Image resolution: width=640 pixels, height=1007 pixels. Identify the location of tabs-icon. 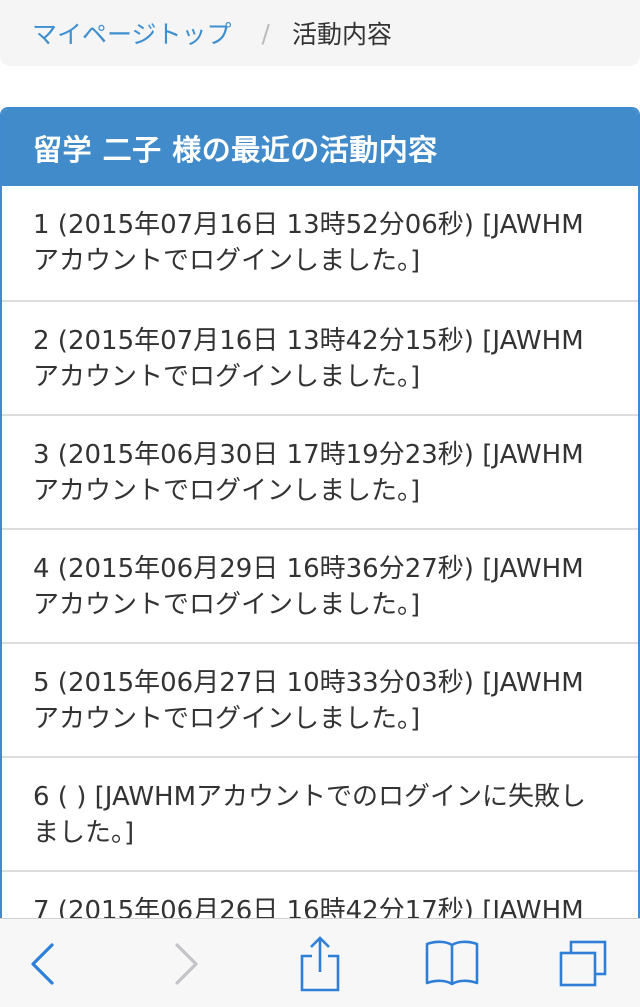
(583, 963).